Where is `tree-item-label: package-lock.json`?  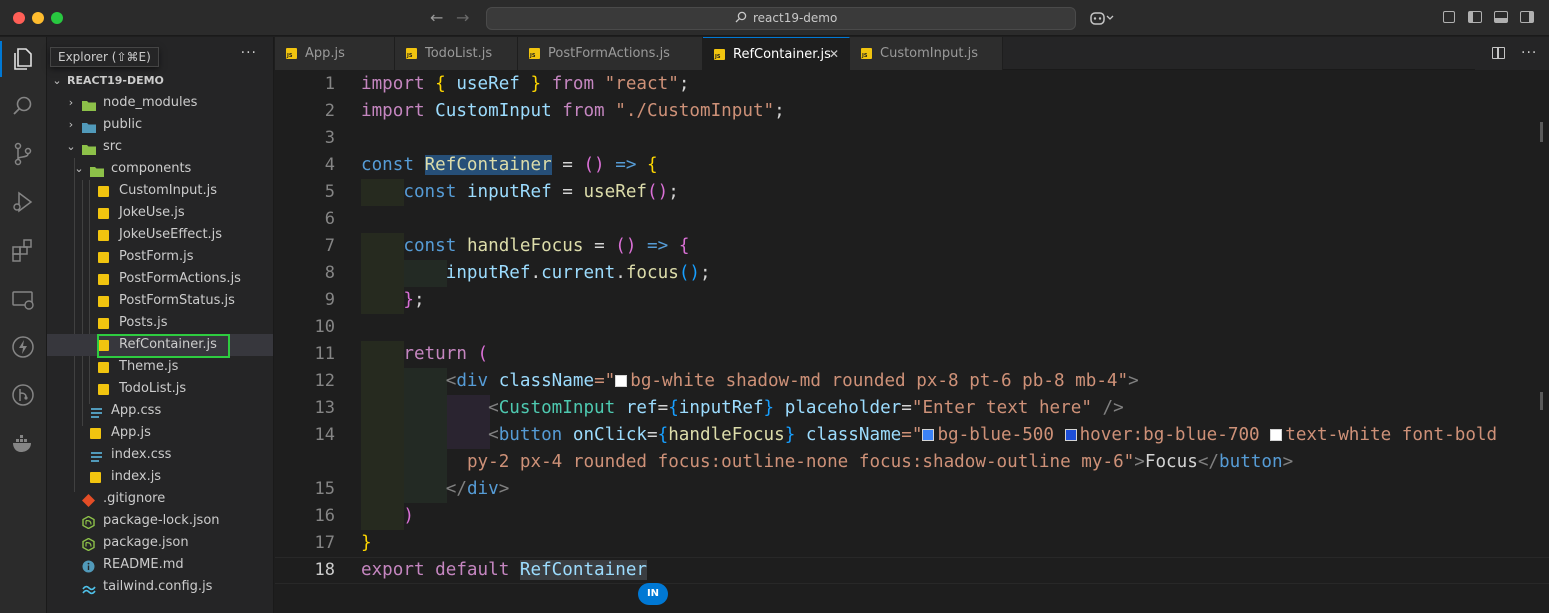
tree-item-label: package-lock.json is located at coordinates (161, 520).